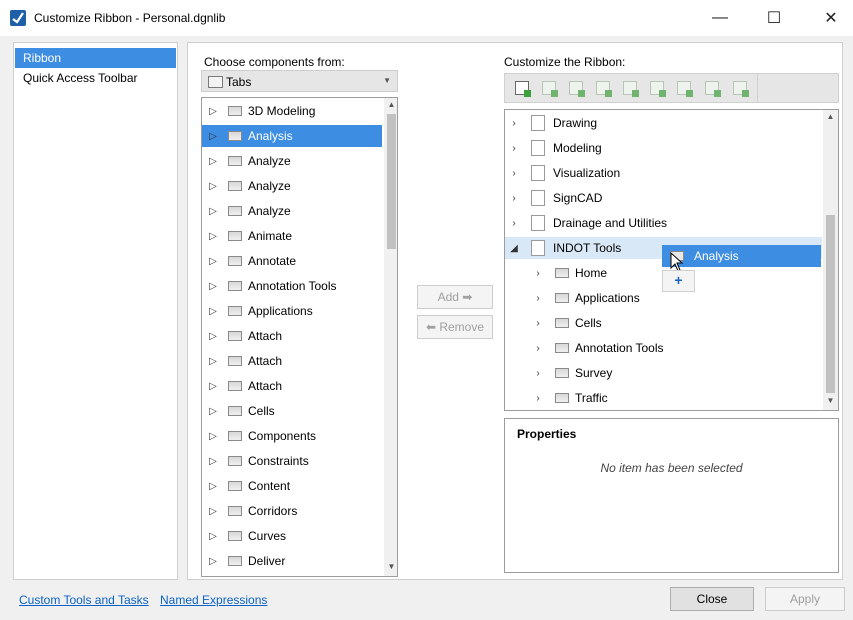  I want to click on tree-group-item: › Visualization, so click(663, 173).